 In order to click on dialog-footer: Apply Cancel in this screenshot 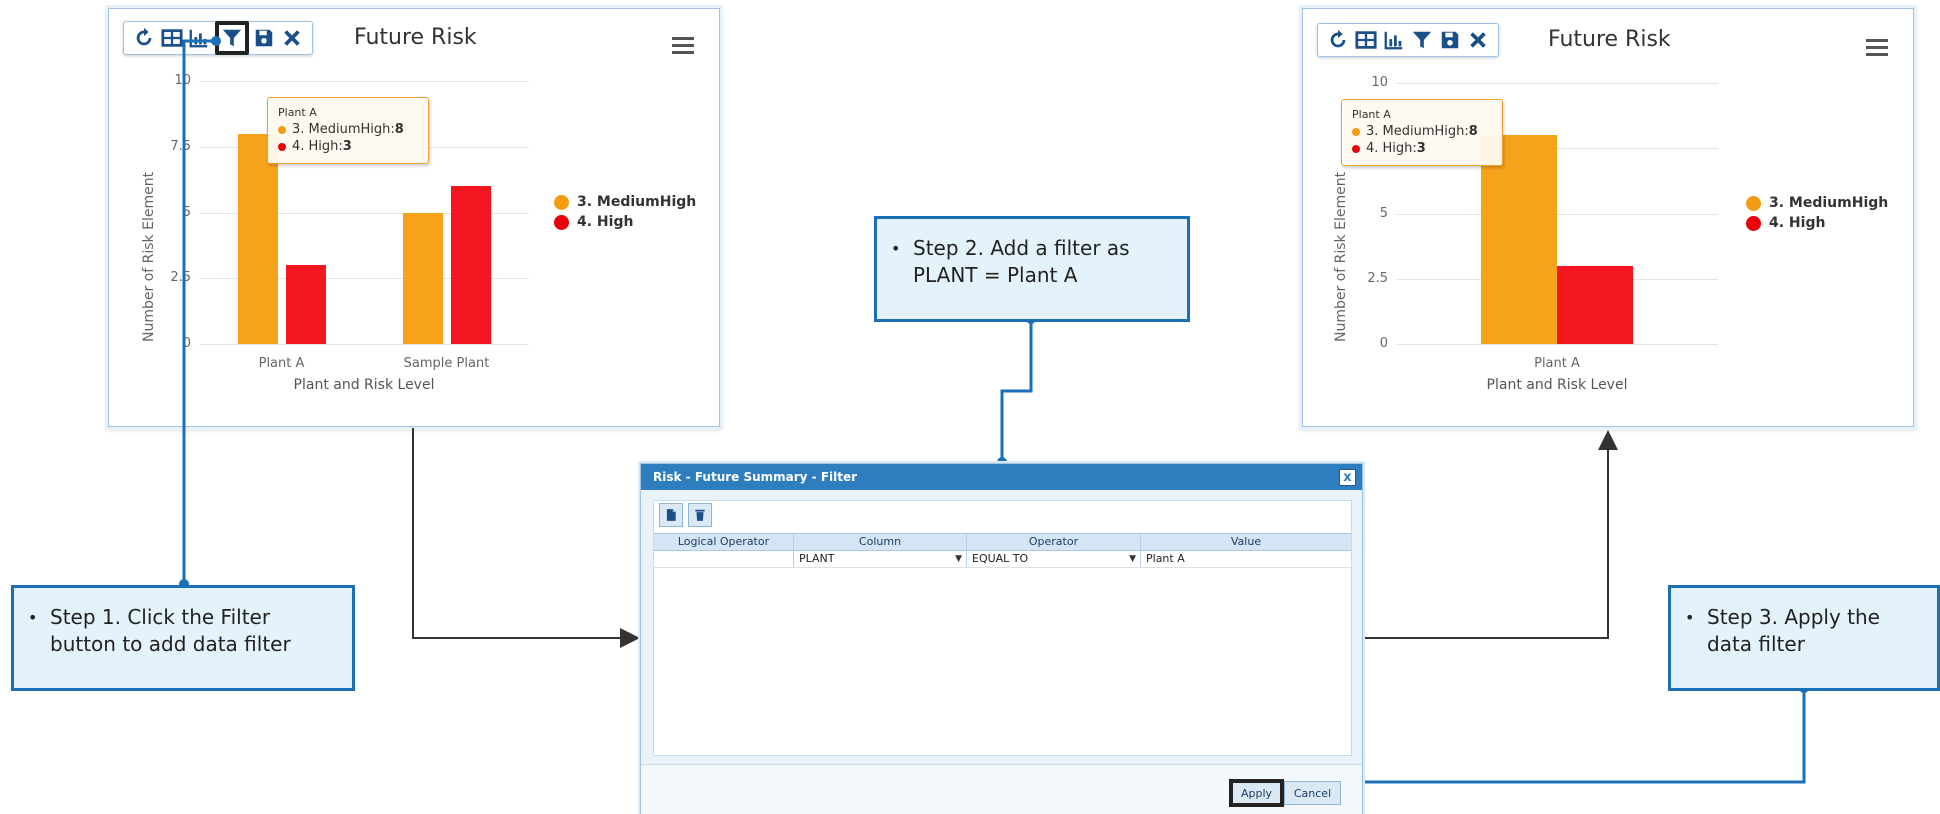, I will do `click(1001, 789)`.